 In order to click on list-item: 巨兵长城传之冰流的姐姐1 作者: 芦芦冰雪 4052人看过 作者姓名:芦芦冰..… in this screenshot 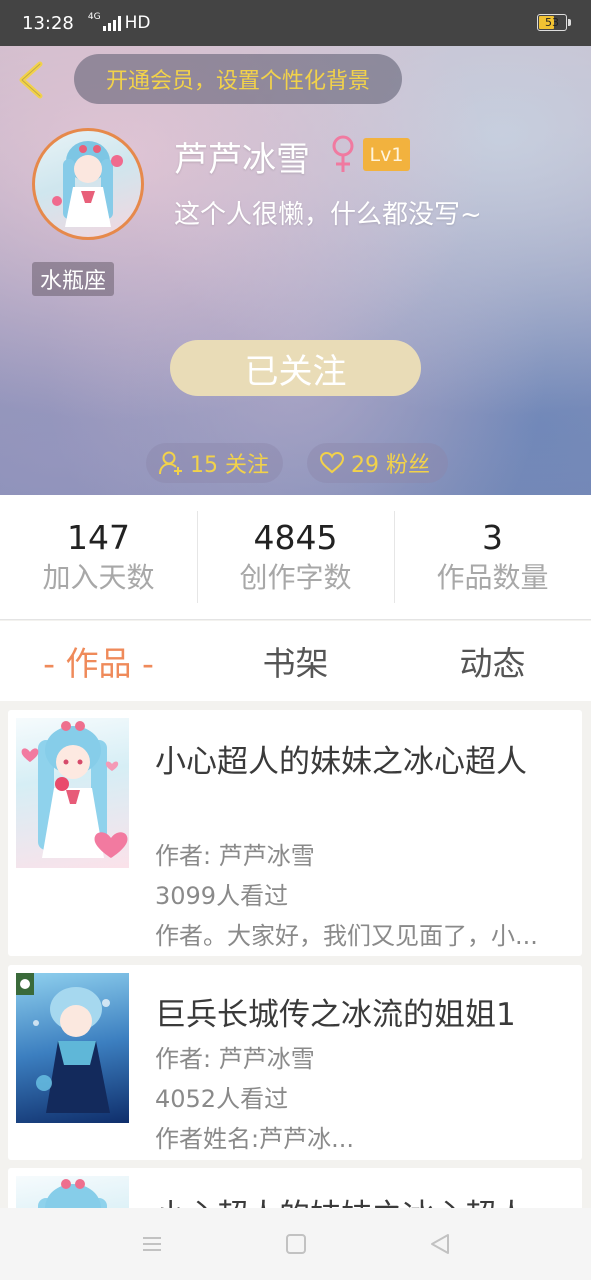, I will do `click(295, 1062)`.